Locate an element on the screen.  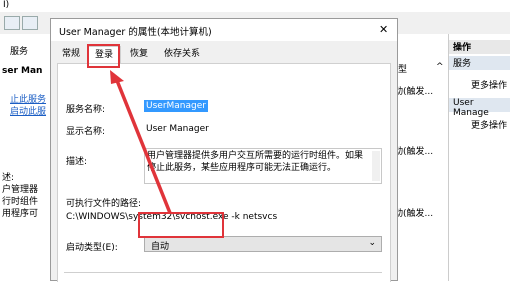
annotation-arrow-icon is located at coordinates (141, 142).